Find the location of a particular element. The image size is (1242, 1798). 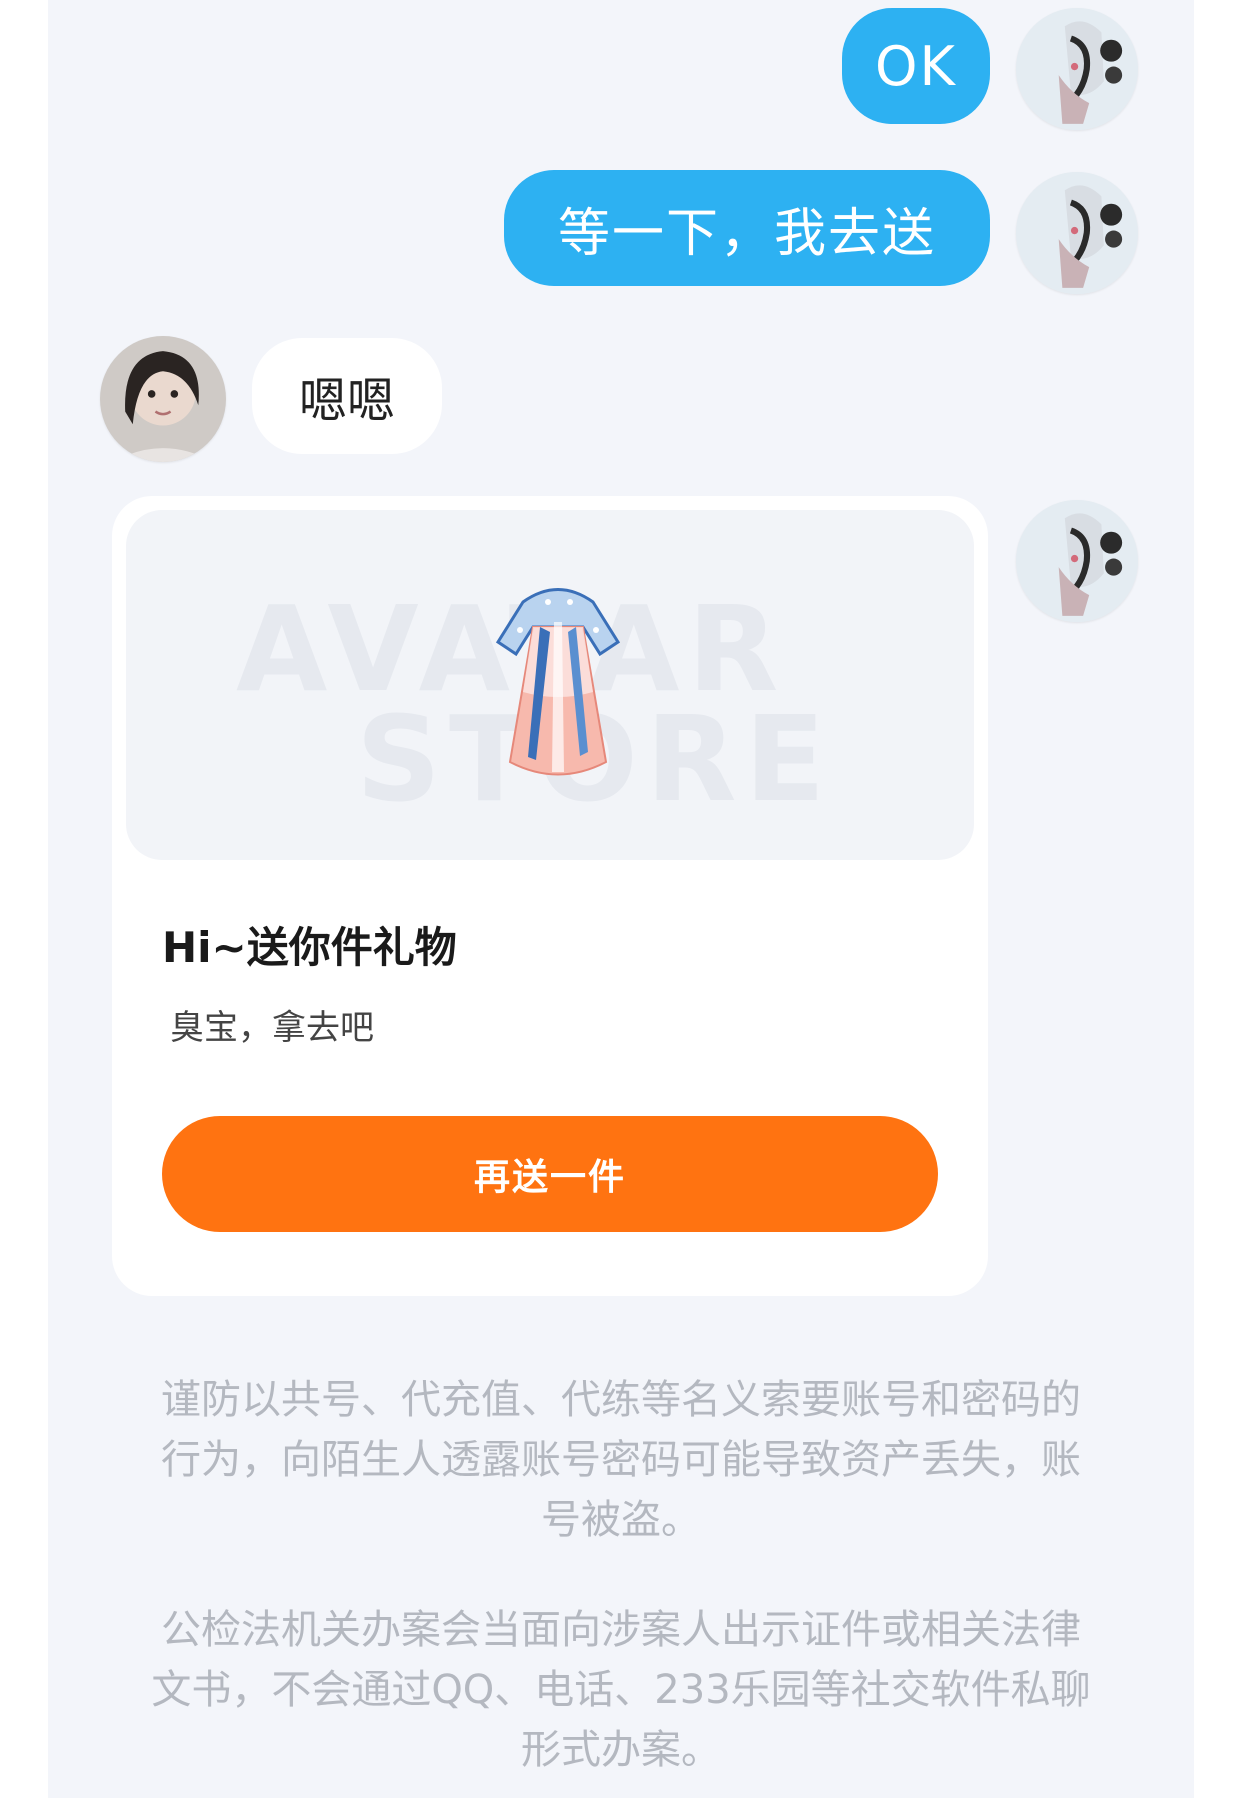

message-text: OK is located at coordinates (916, 66).